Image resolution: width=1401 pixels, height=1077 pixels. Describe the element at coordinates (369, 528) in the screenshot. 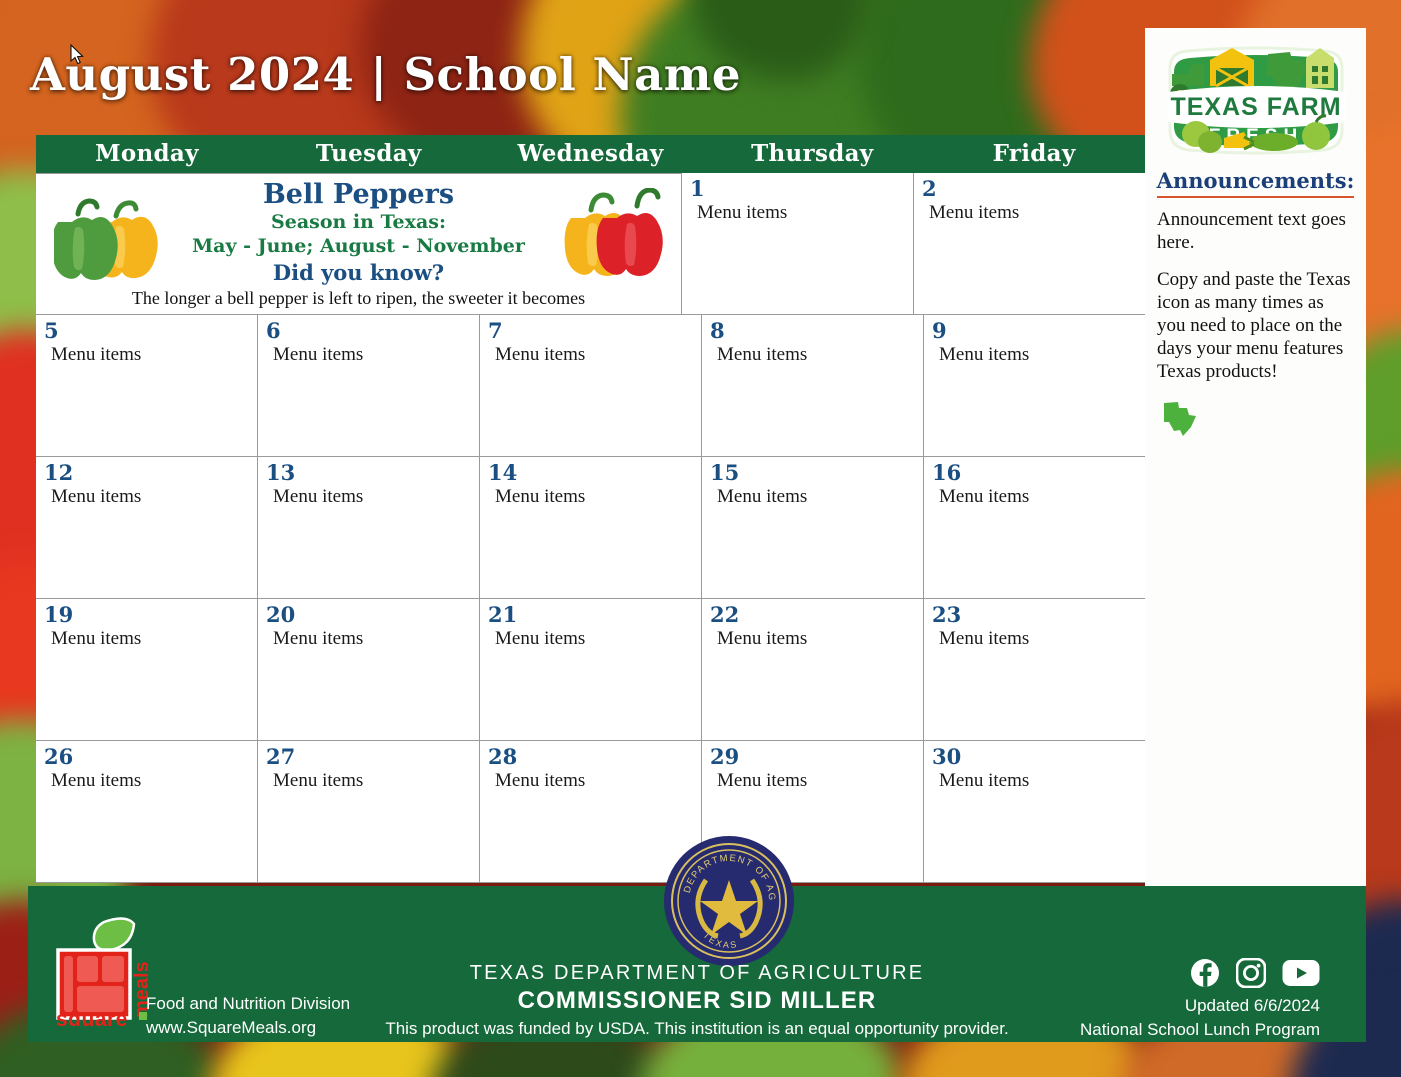

I see `calendar-day-cell: 13 Menu items` at that location.